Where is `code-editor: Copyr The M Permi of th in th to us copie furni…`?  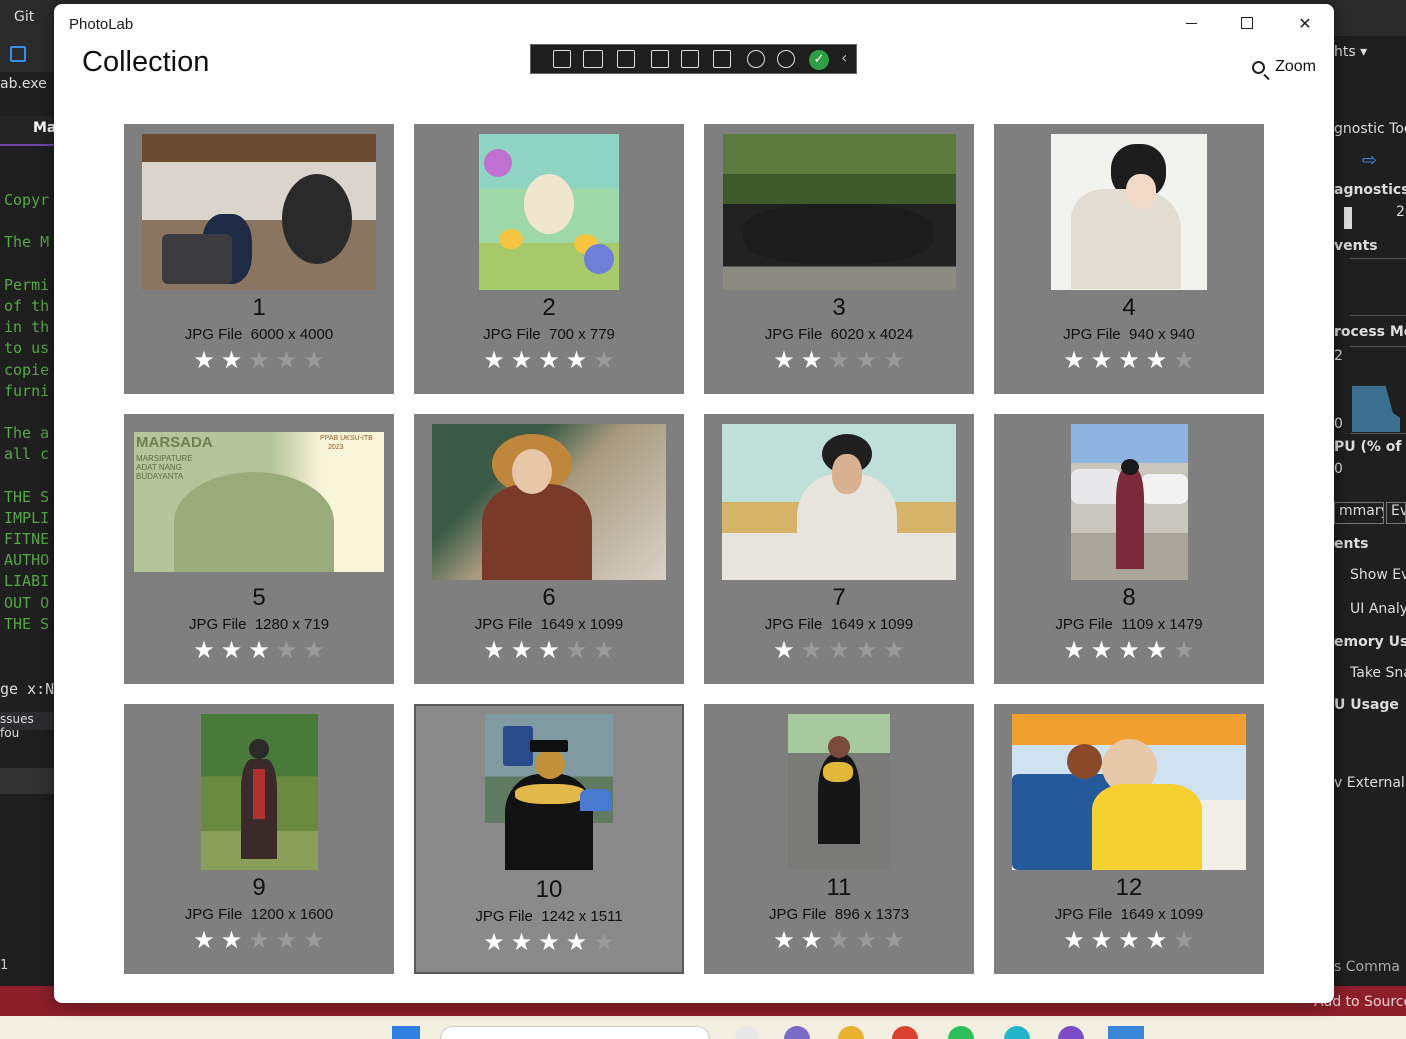
code-editor: Copyr The M Permi of th in th to us copie furni… is located at coordinates (26, 412).